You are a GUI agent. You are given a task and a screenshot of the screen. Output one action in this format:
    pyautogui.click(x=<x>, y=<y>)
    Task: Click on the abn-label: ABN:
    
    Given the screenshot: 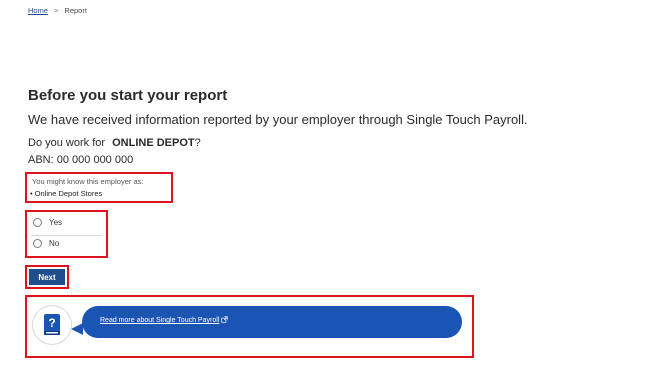 What is the action you would take?
    pyautogui.click(x=41, y=160)
    